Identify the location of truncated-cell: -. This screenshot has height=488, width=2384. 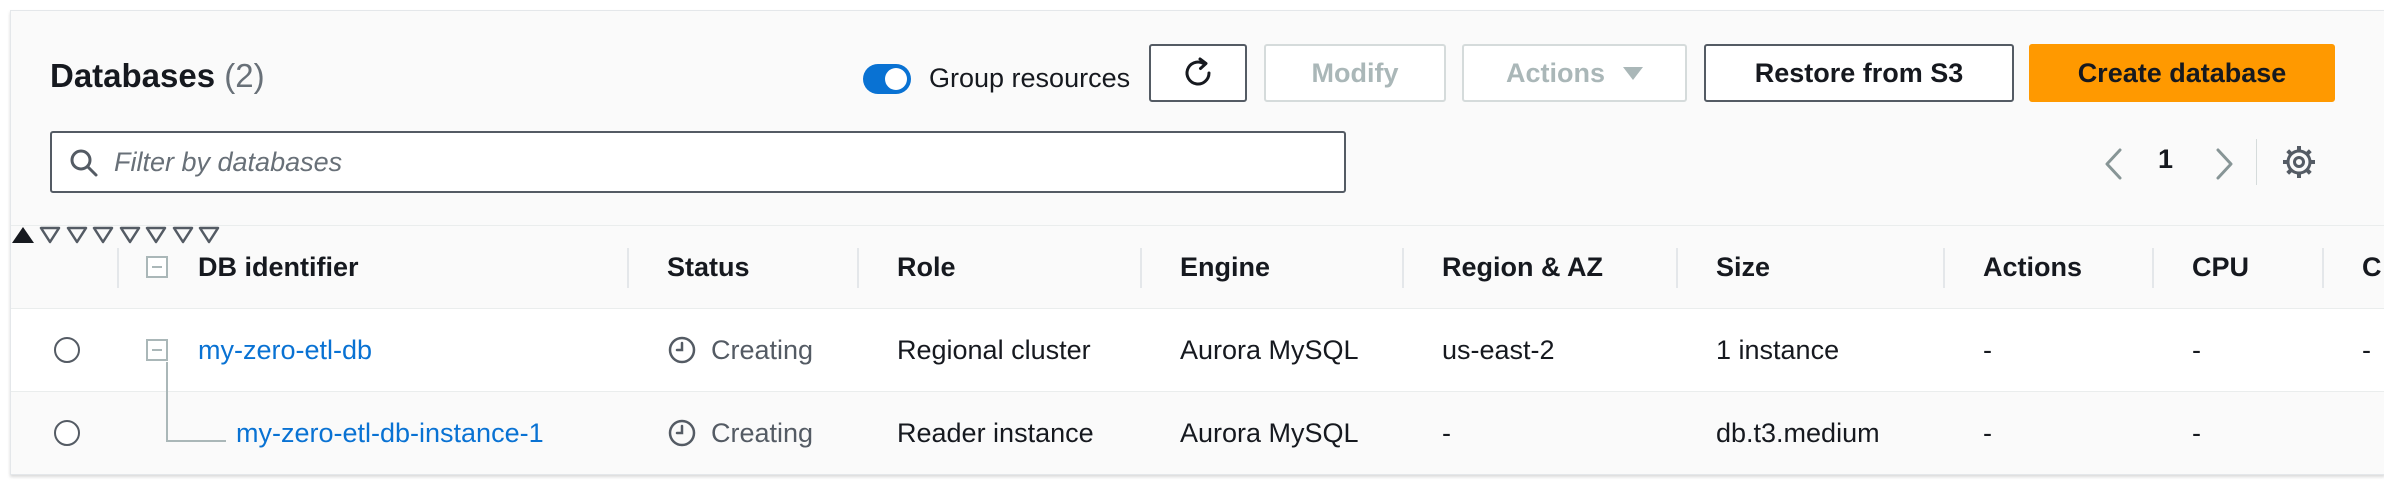
(2366, 350).